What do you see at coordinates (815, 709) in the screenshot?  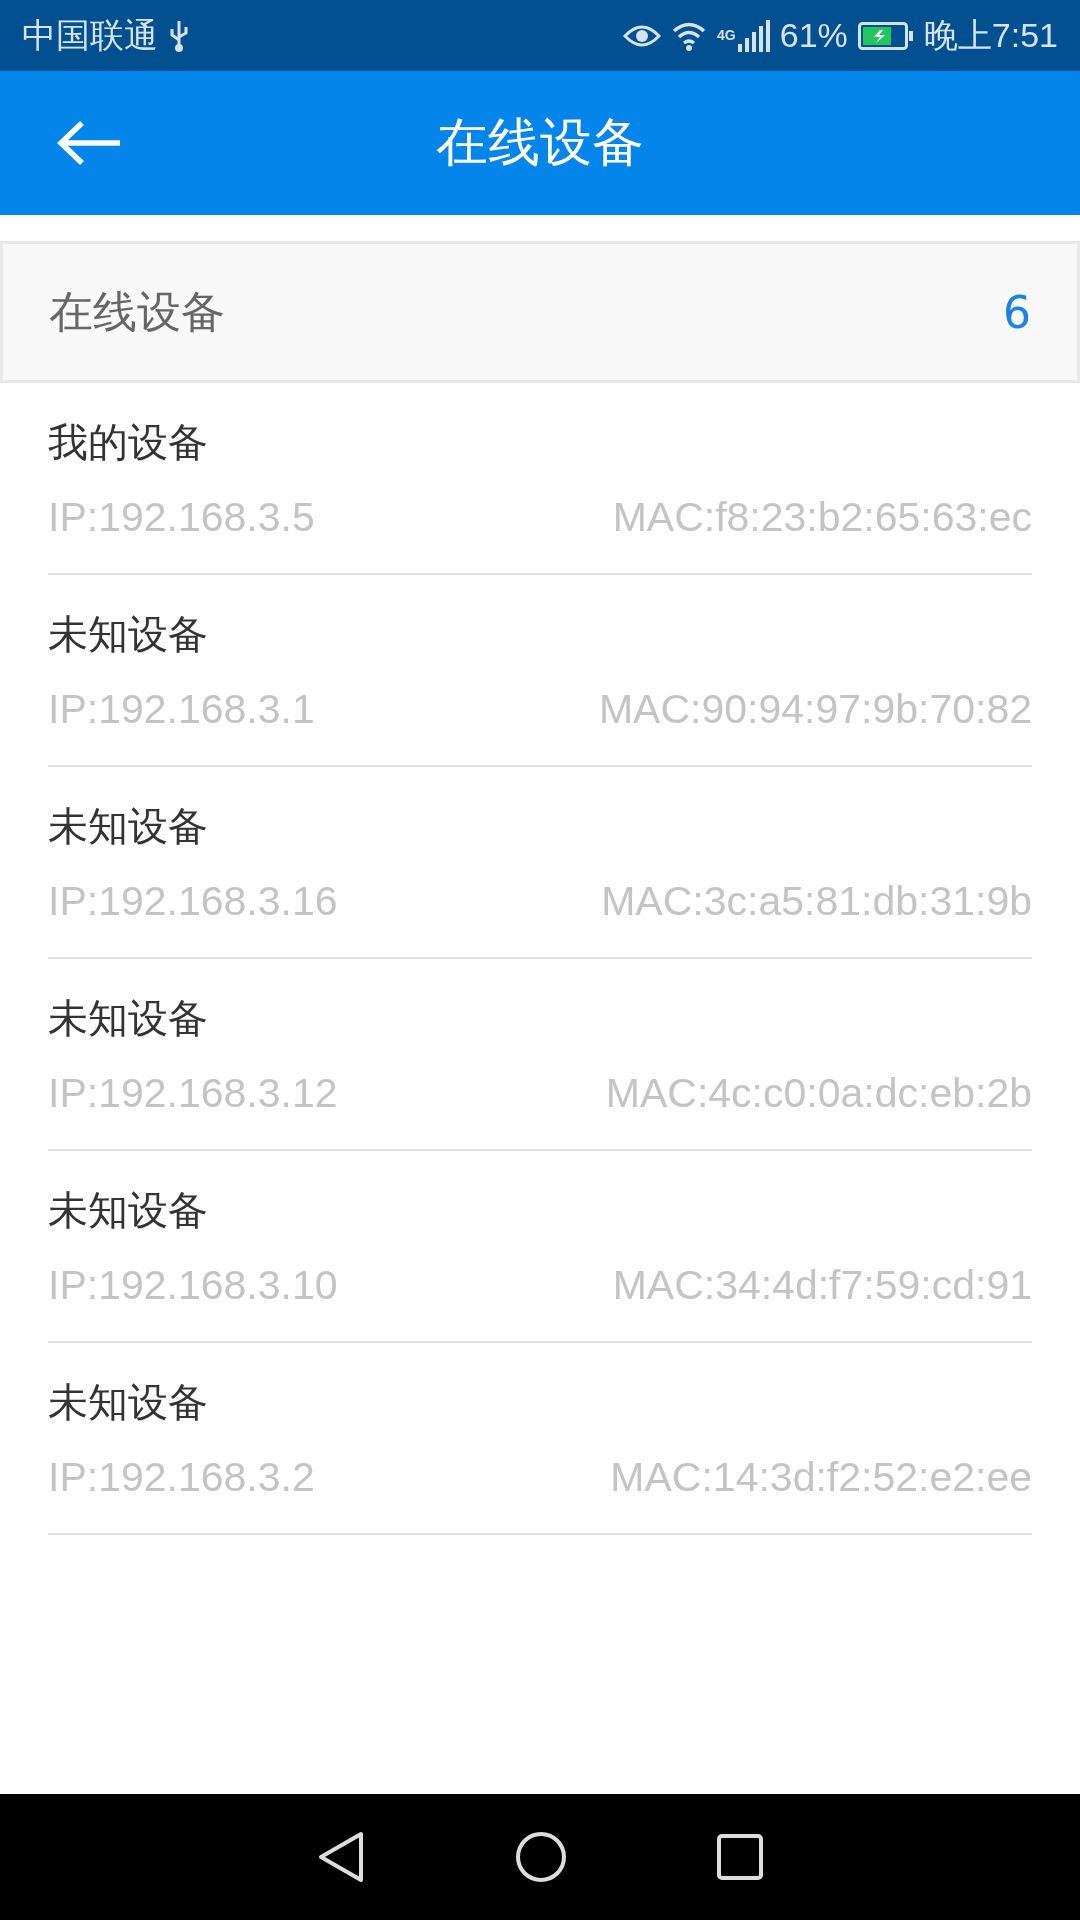 I see `mac-address: MAC:90:94:97:9b:70:82` at bounding box center [815, 709].